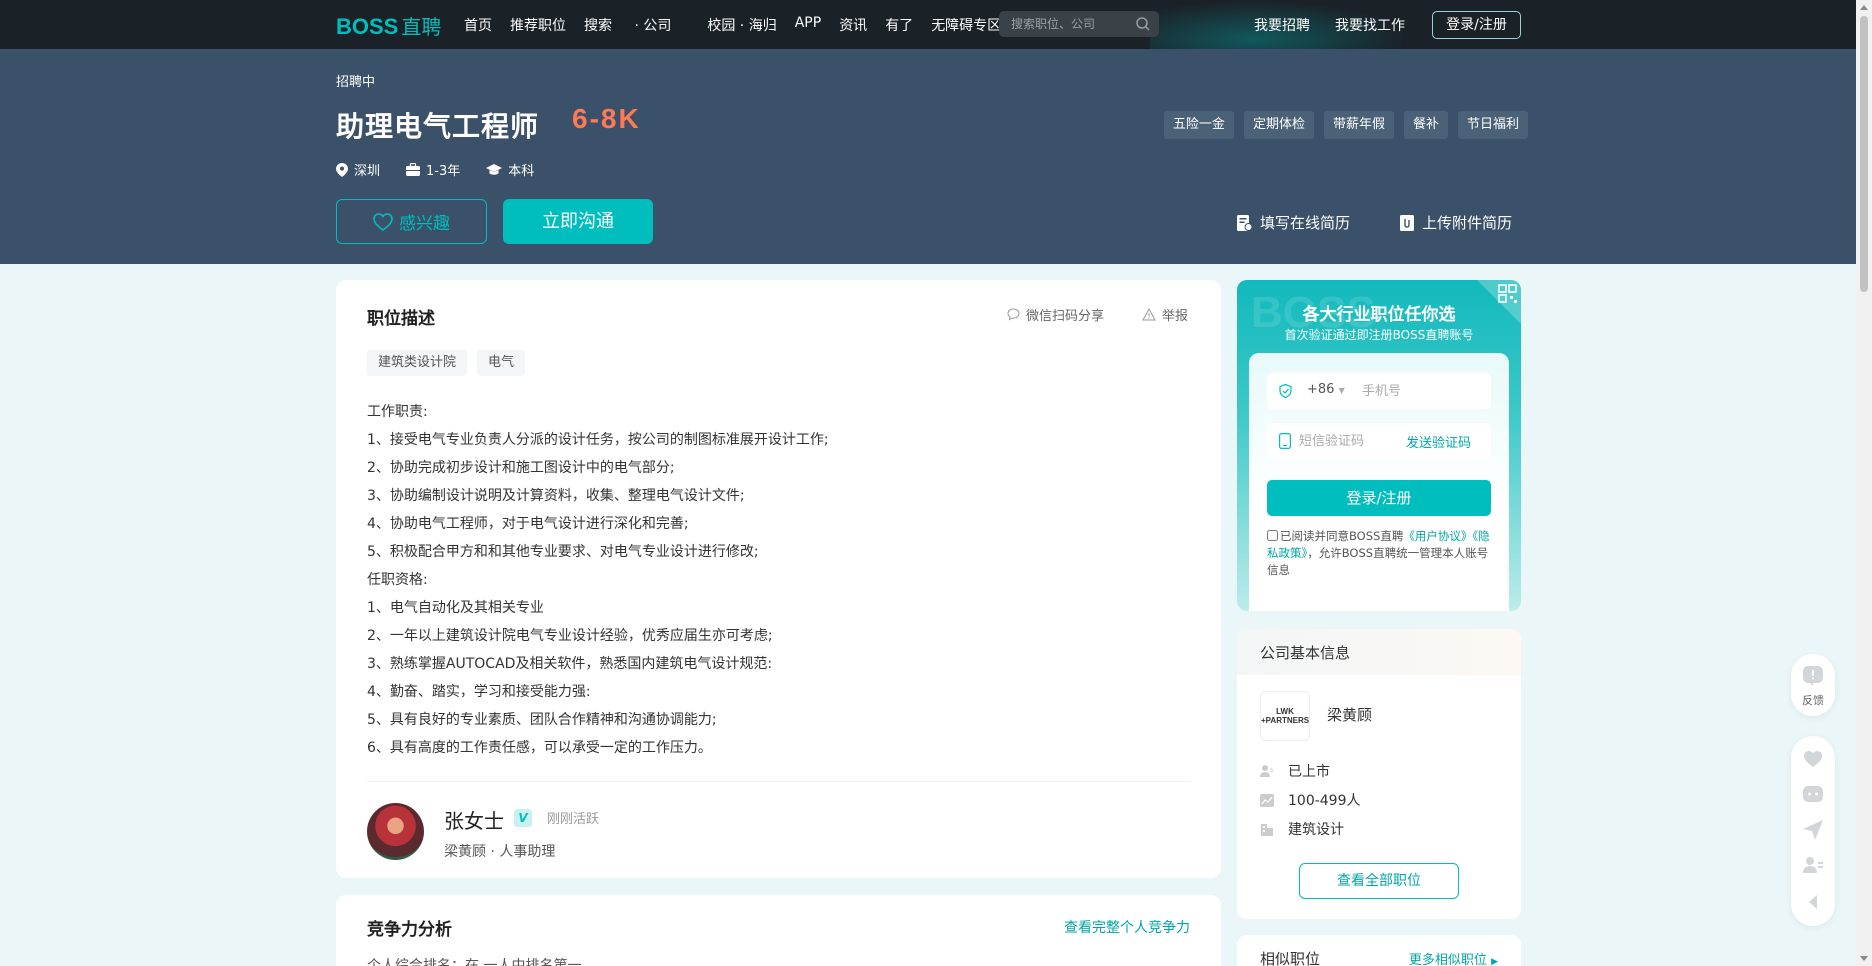 Image resolution: width=1872 pixels, height=966 pixels. What do you see at coordinates (1309, 772) in the screenshot?
I see `company-stage-text: 已上市` at bounding box center [1309, 772].